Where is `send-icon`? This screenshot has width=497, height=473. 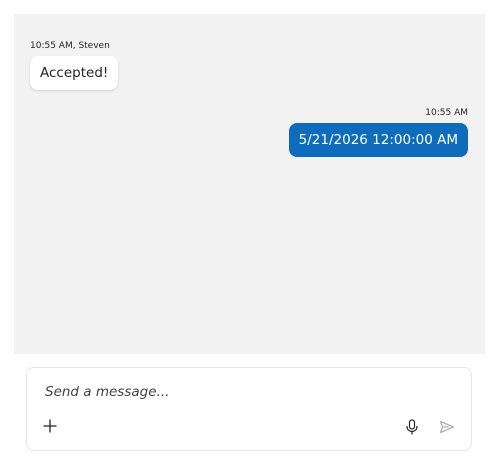 send-icon is located at coordinates (447, 427).